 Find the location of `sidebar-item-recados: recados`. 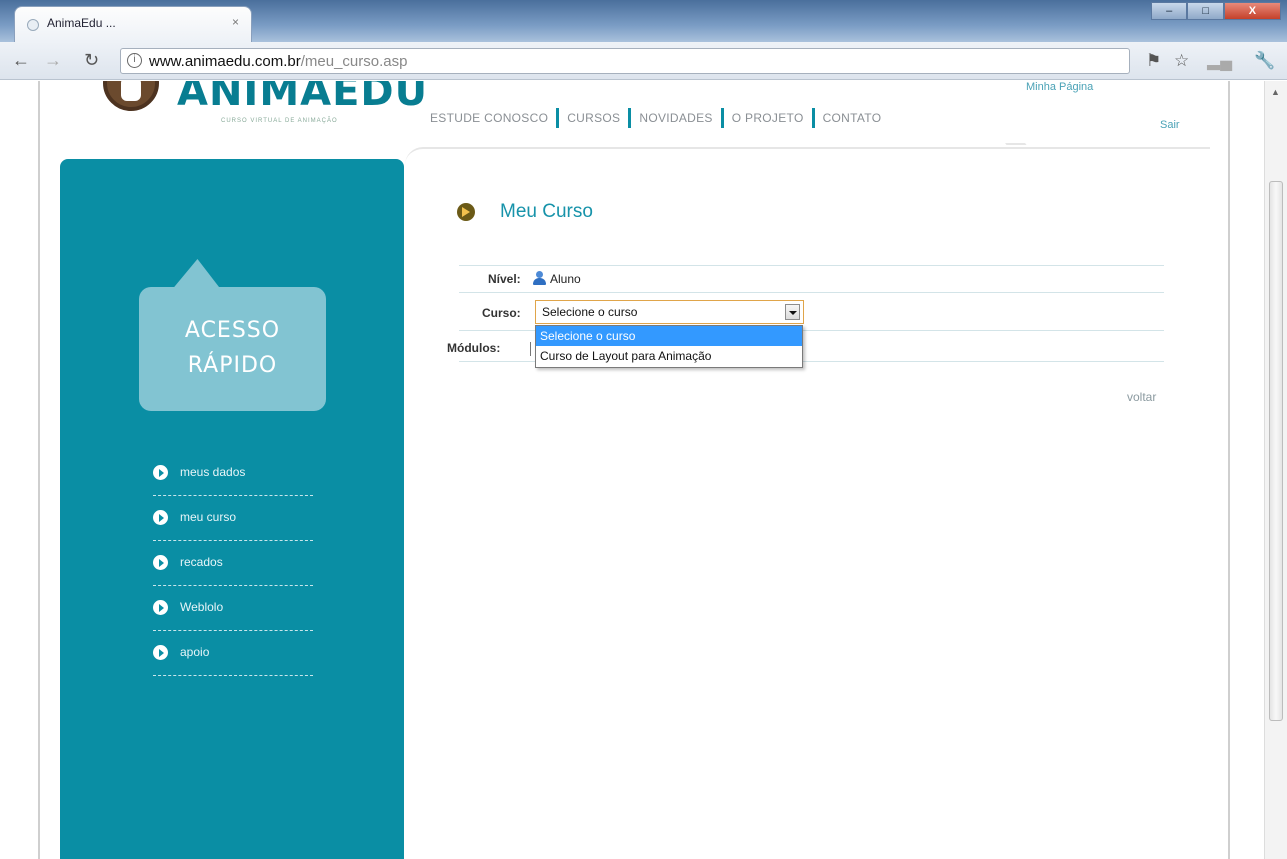

sidebar-item-recados: recados is located at coordinates (233, 563).